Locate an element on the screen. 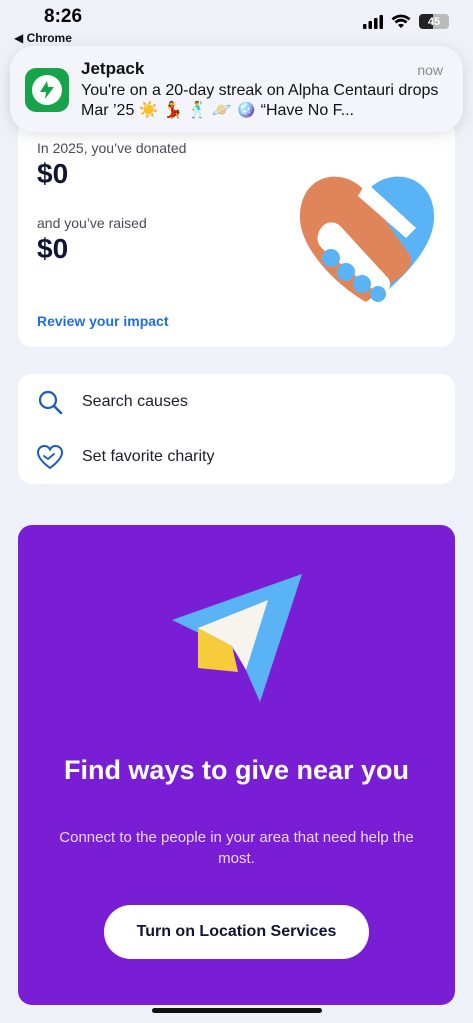  status-time: 8:26 is located at coordinates (63, 16).